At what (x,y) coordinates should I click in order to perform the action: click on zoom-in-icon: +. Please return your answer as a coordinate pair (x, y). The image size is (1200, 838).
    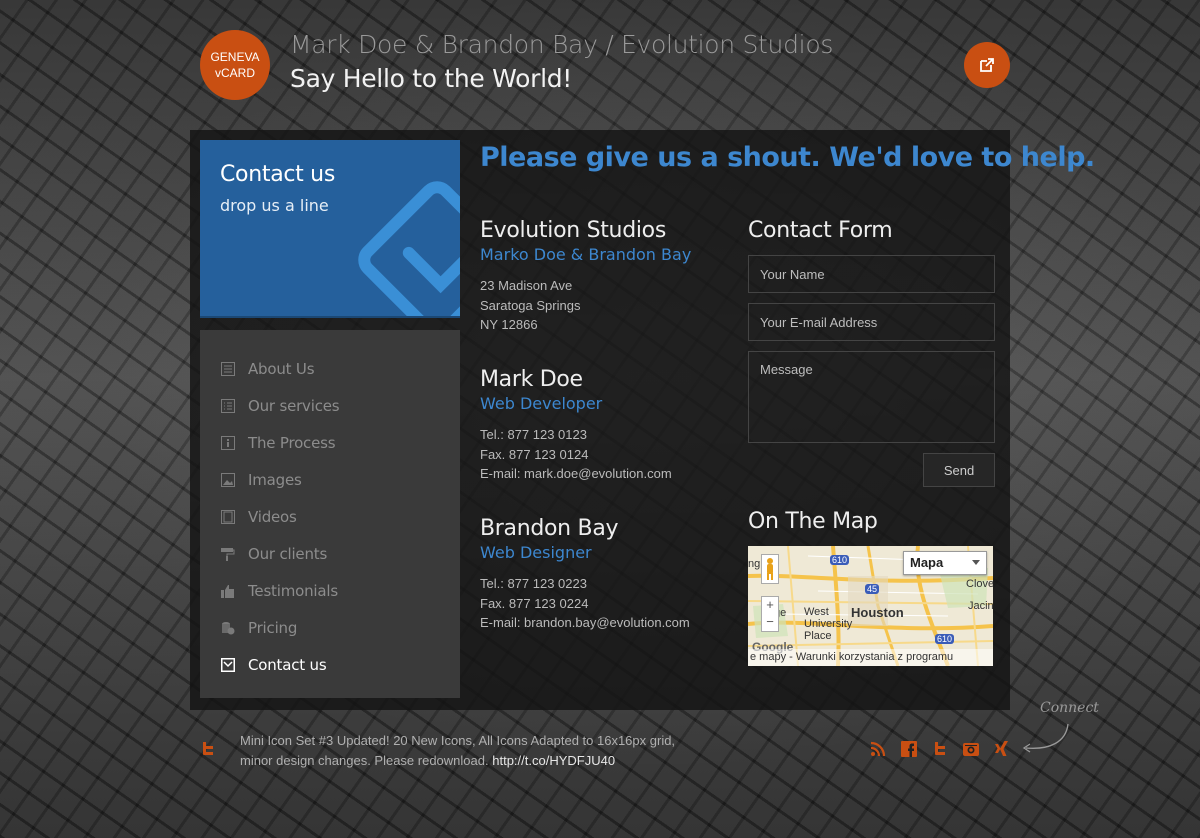
    Looking at the image, I should click on (770, 605).